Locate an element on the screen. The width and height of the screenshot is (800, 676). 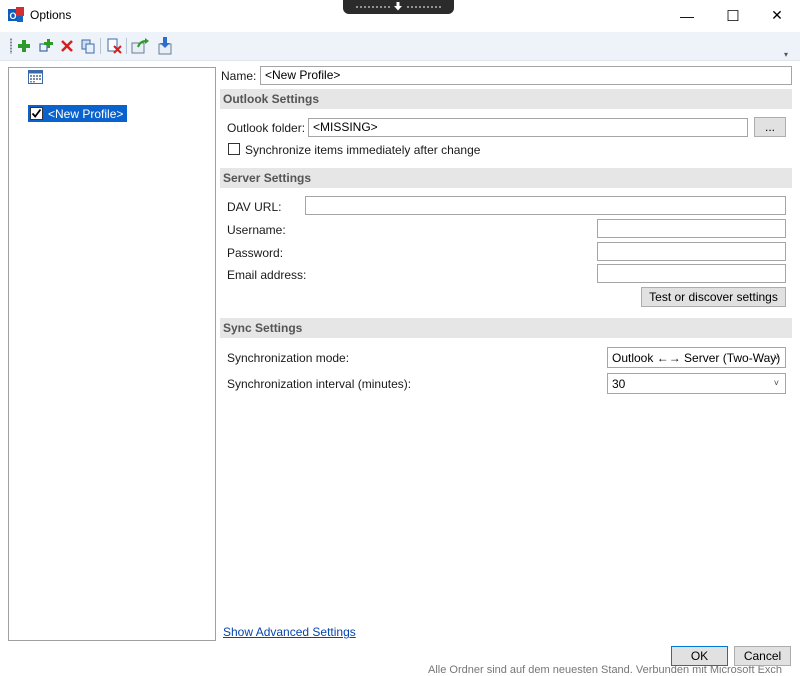
title-bar: O Options — ☐ ✕ is located at coordinates (400, 15).